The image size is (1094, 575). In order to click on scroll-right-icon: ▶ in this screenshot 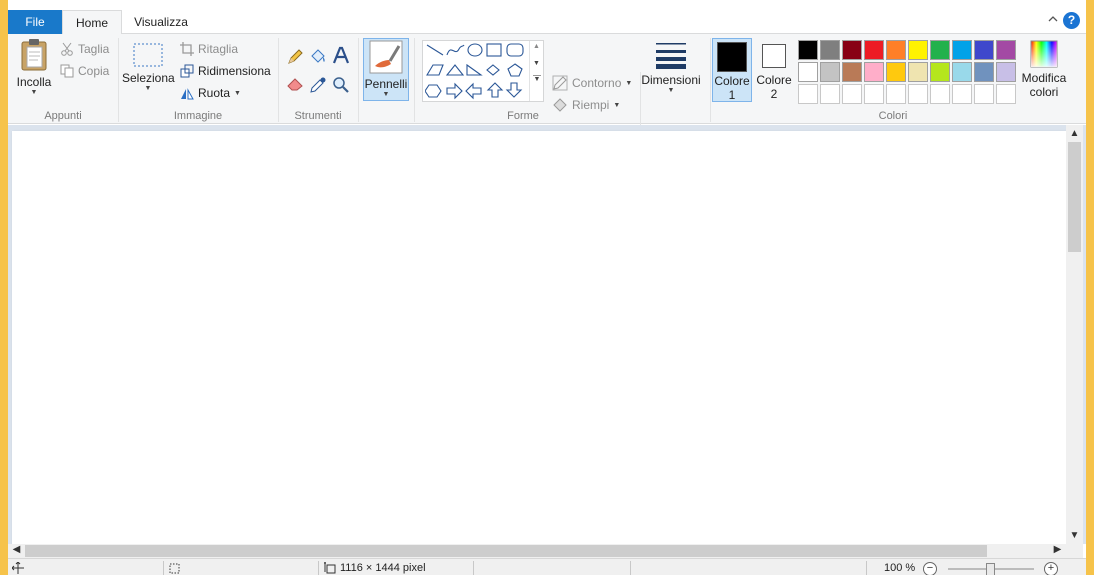, I will do `click(1057, 549)`.